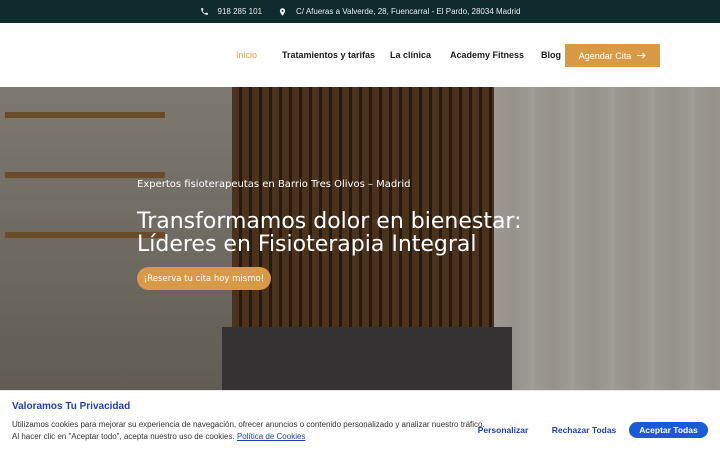 This screenshot has height=450, width=720. I want to click on arrow-right-icon, so click(641, 56).